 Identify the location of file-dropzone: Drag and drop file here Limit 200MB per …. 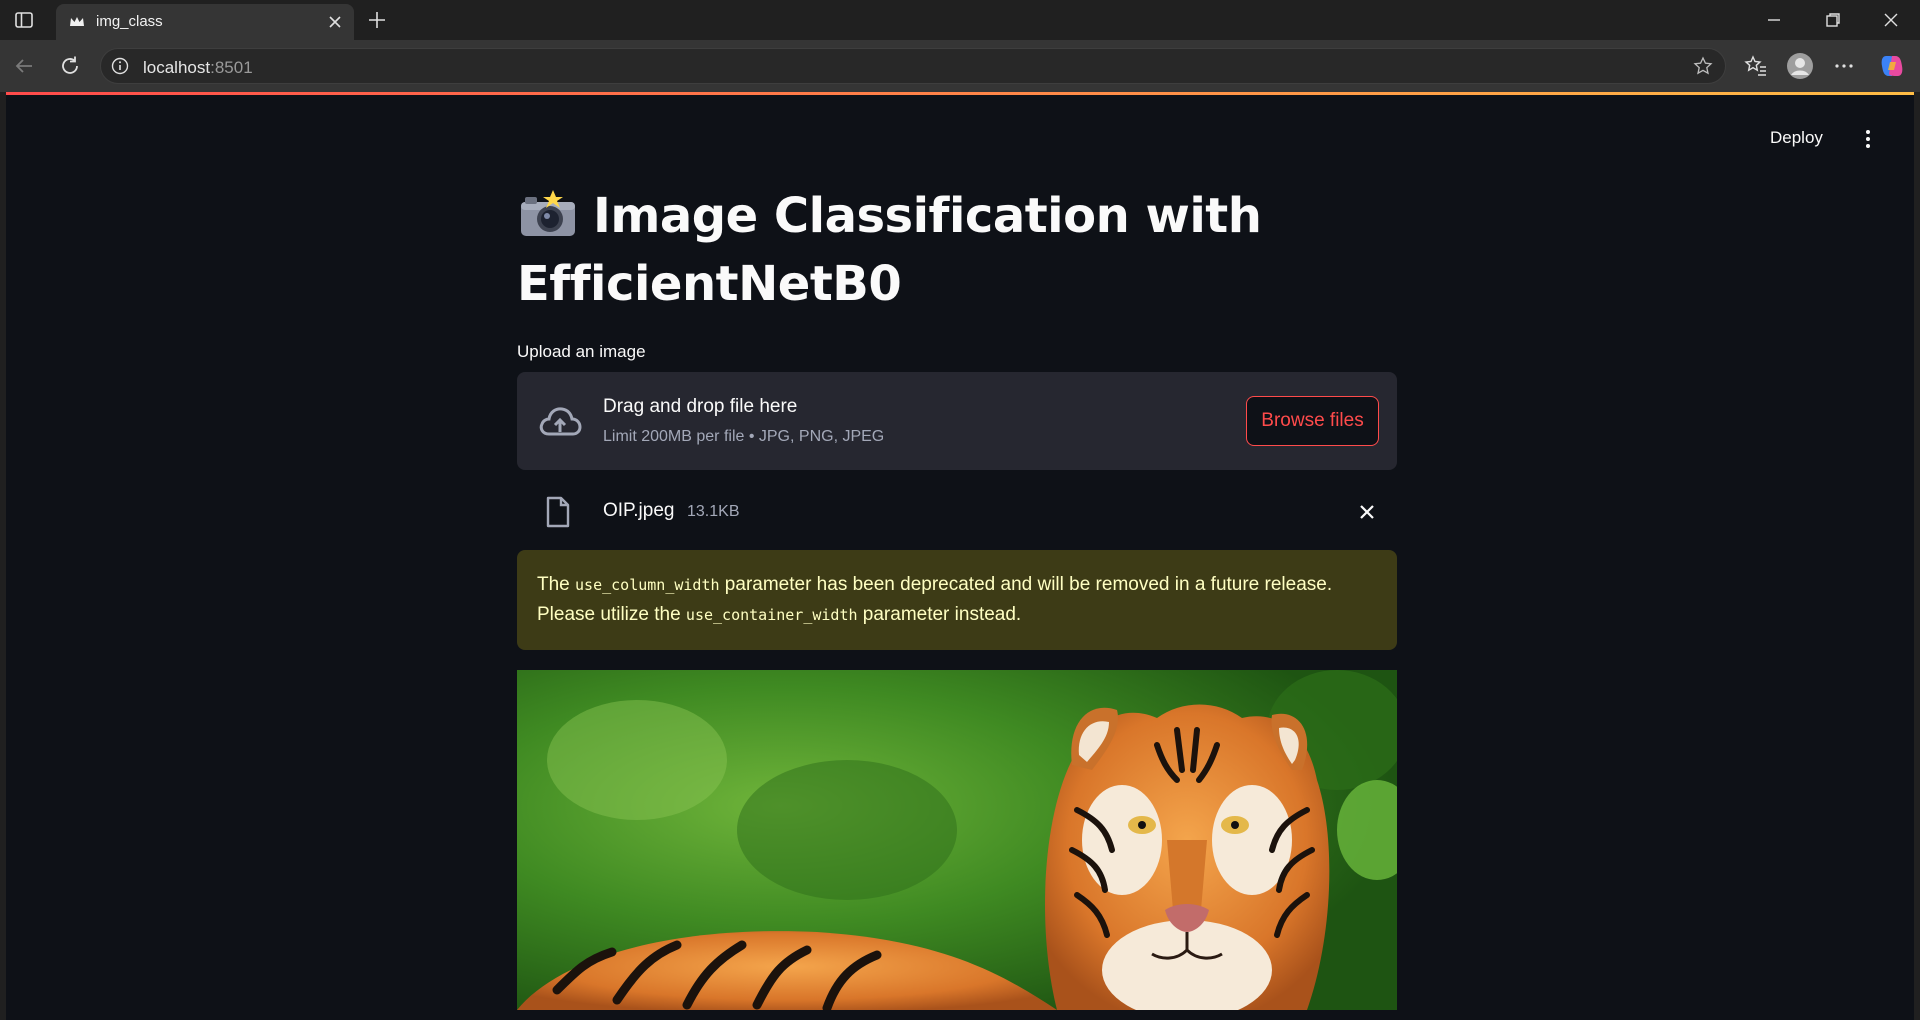
(957, 421).